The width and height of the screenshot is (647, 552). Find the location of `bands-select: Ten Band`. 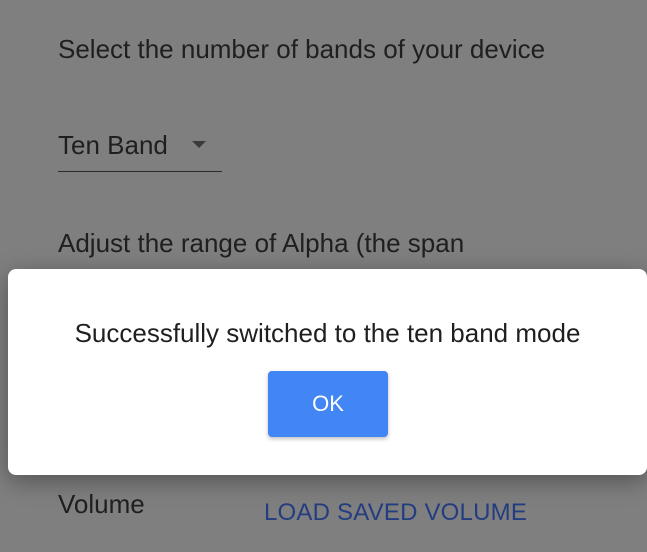

bands-select: Ten Band is located at coordinates (140, 150).